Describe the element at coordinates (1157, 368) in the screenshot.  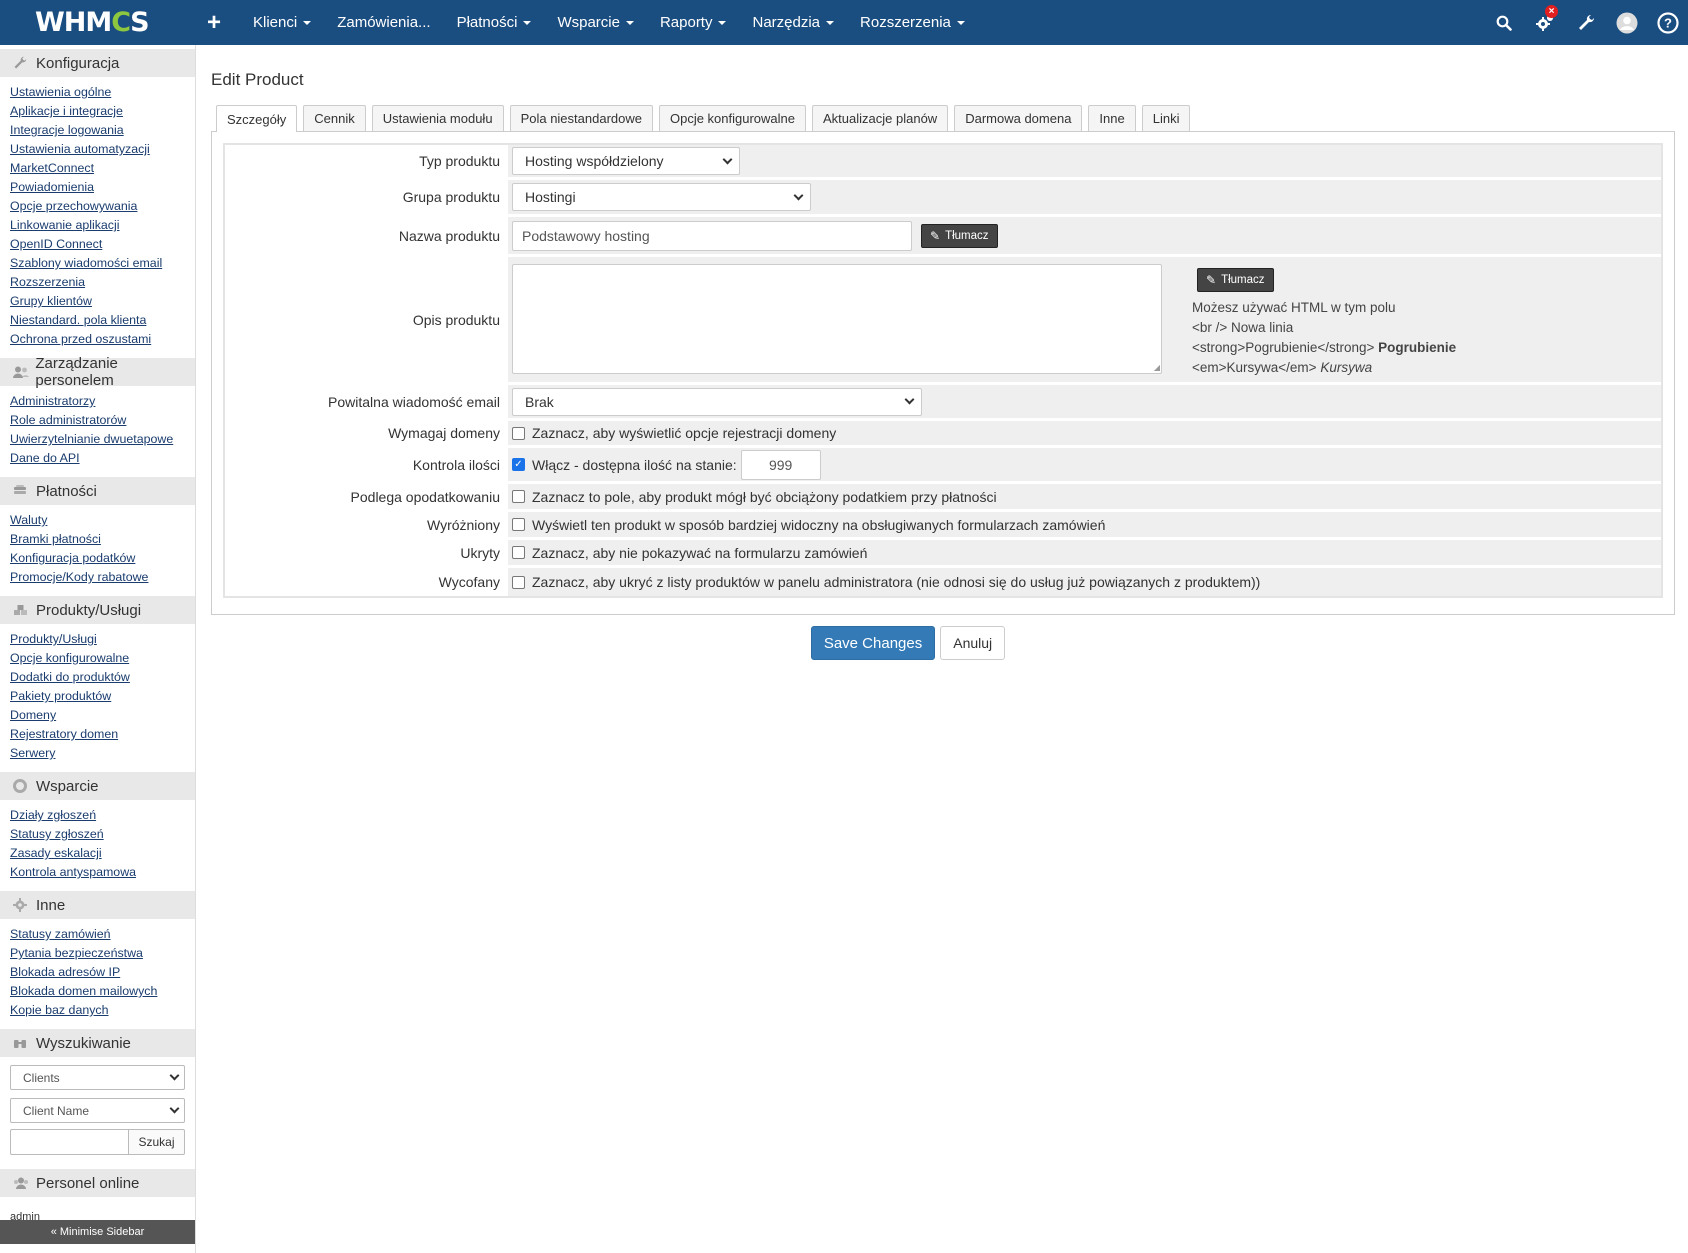
I see `resize-grip-icon: ◢` at that location.